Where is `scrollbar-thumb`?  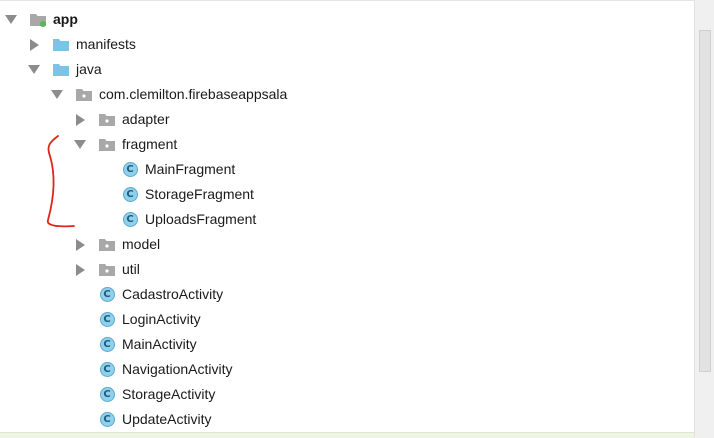
scrollbar-thumb is located at coordinates (705, 201).